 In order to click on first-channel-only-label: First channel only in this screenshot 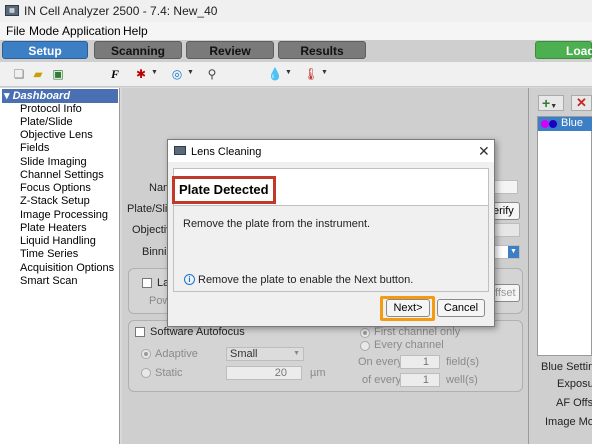, I will do `click(417, 332)`.